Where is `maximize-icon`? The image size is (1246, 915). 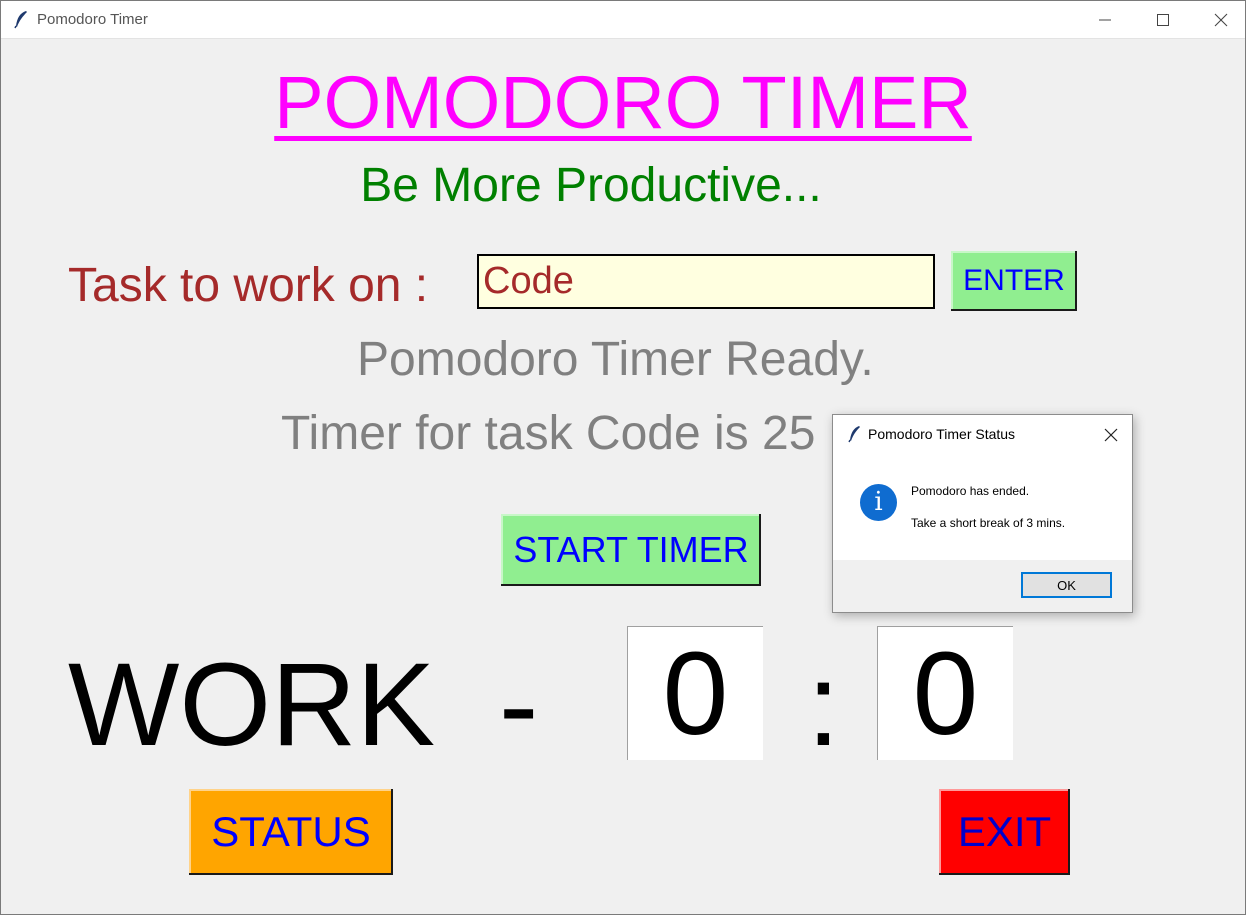
maximize-icon is located at coordinates (1163, 20).